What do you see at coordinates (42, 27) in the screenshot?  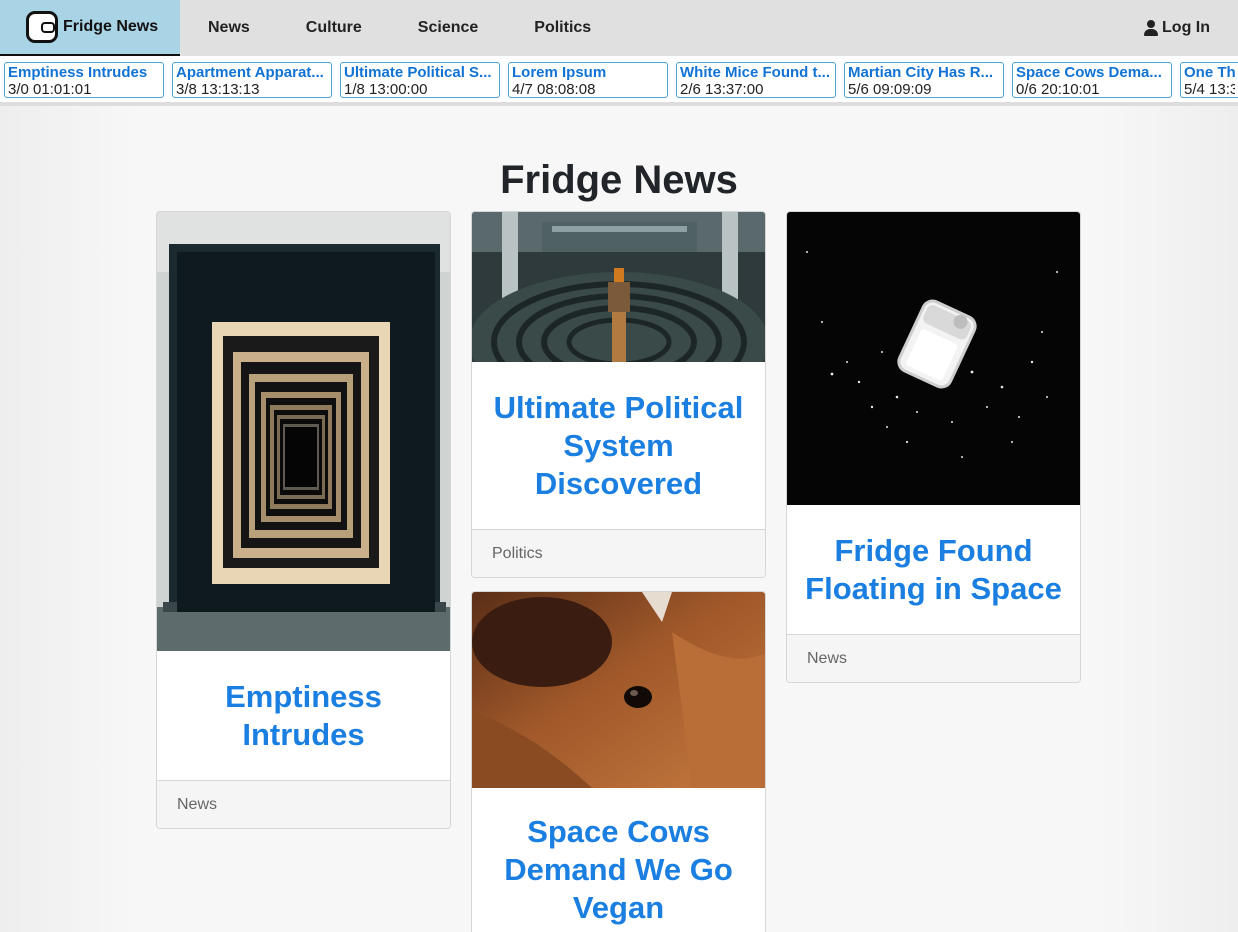 I see `fridge-logo-icon` at bounding box center [42, 27].